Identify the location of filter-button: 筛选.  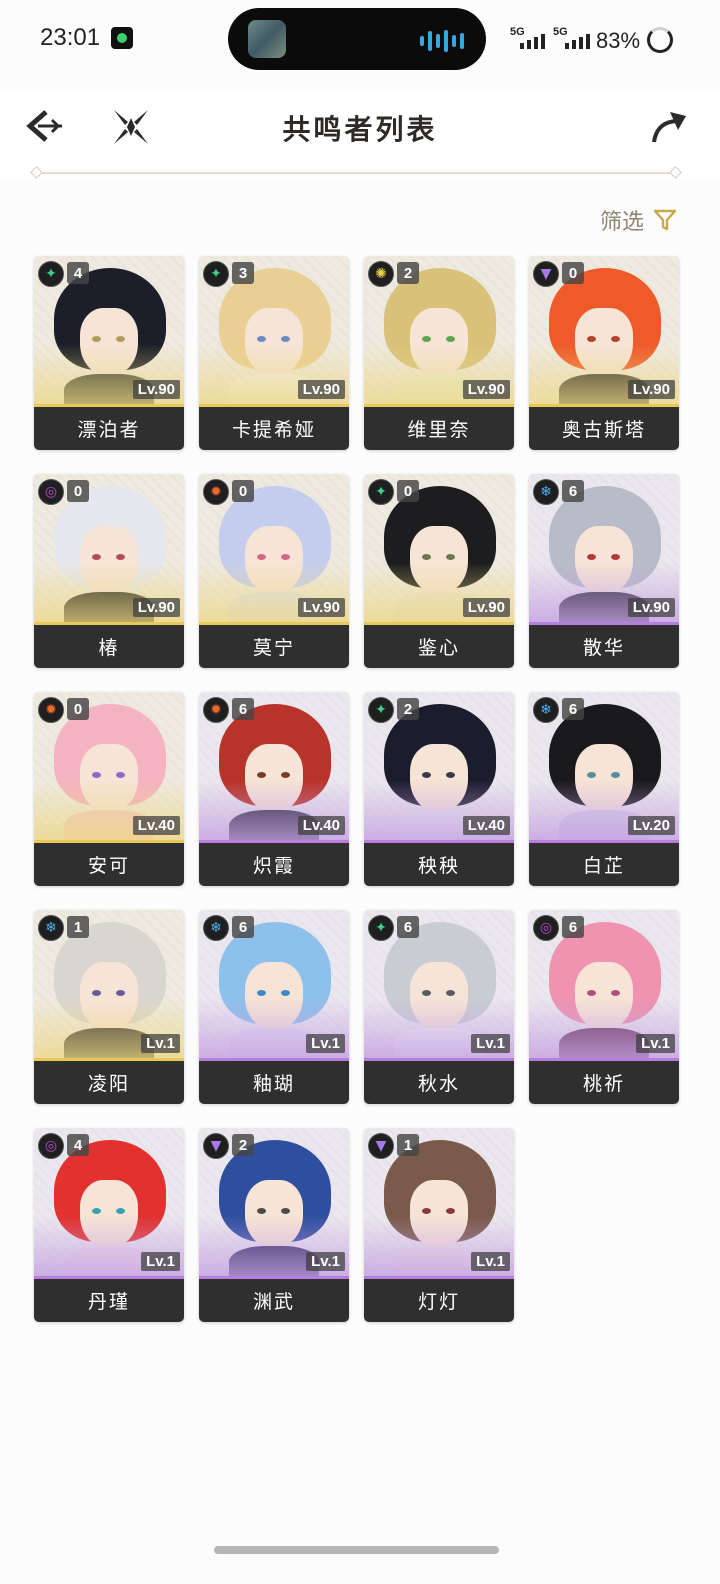
(639, 220).